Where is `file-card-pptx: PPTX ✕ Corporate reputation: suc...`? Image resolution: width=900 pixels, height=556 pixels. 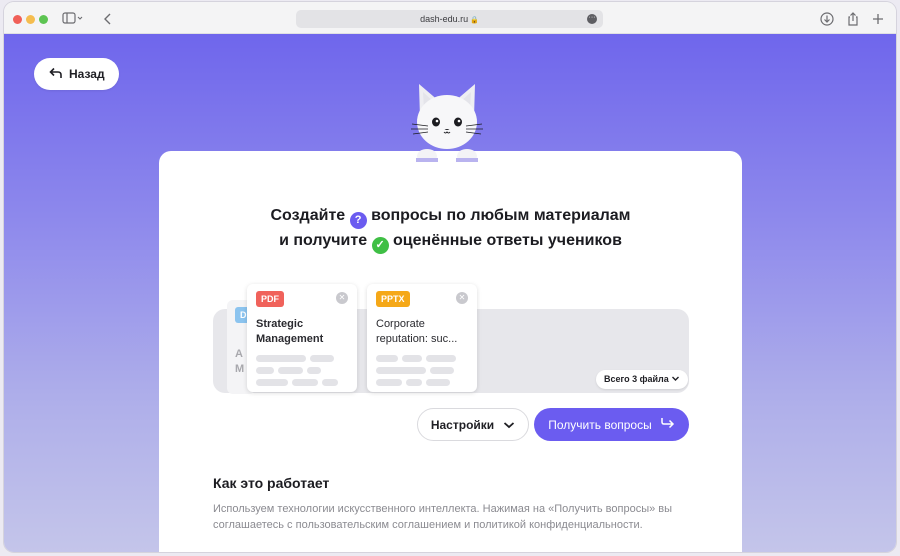
file-card-pptx: PPTX ✕ Corporate reputation: suc... is located at coordinates (422, 338).